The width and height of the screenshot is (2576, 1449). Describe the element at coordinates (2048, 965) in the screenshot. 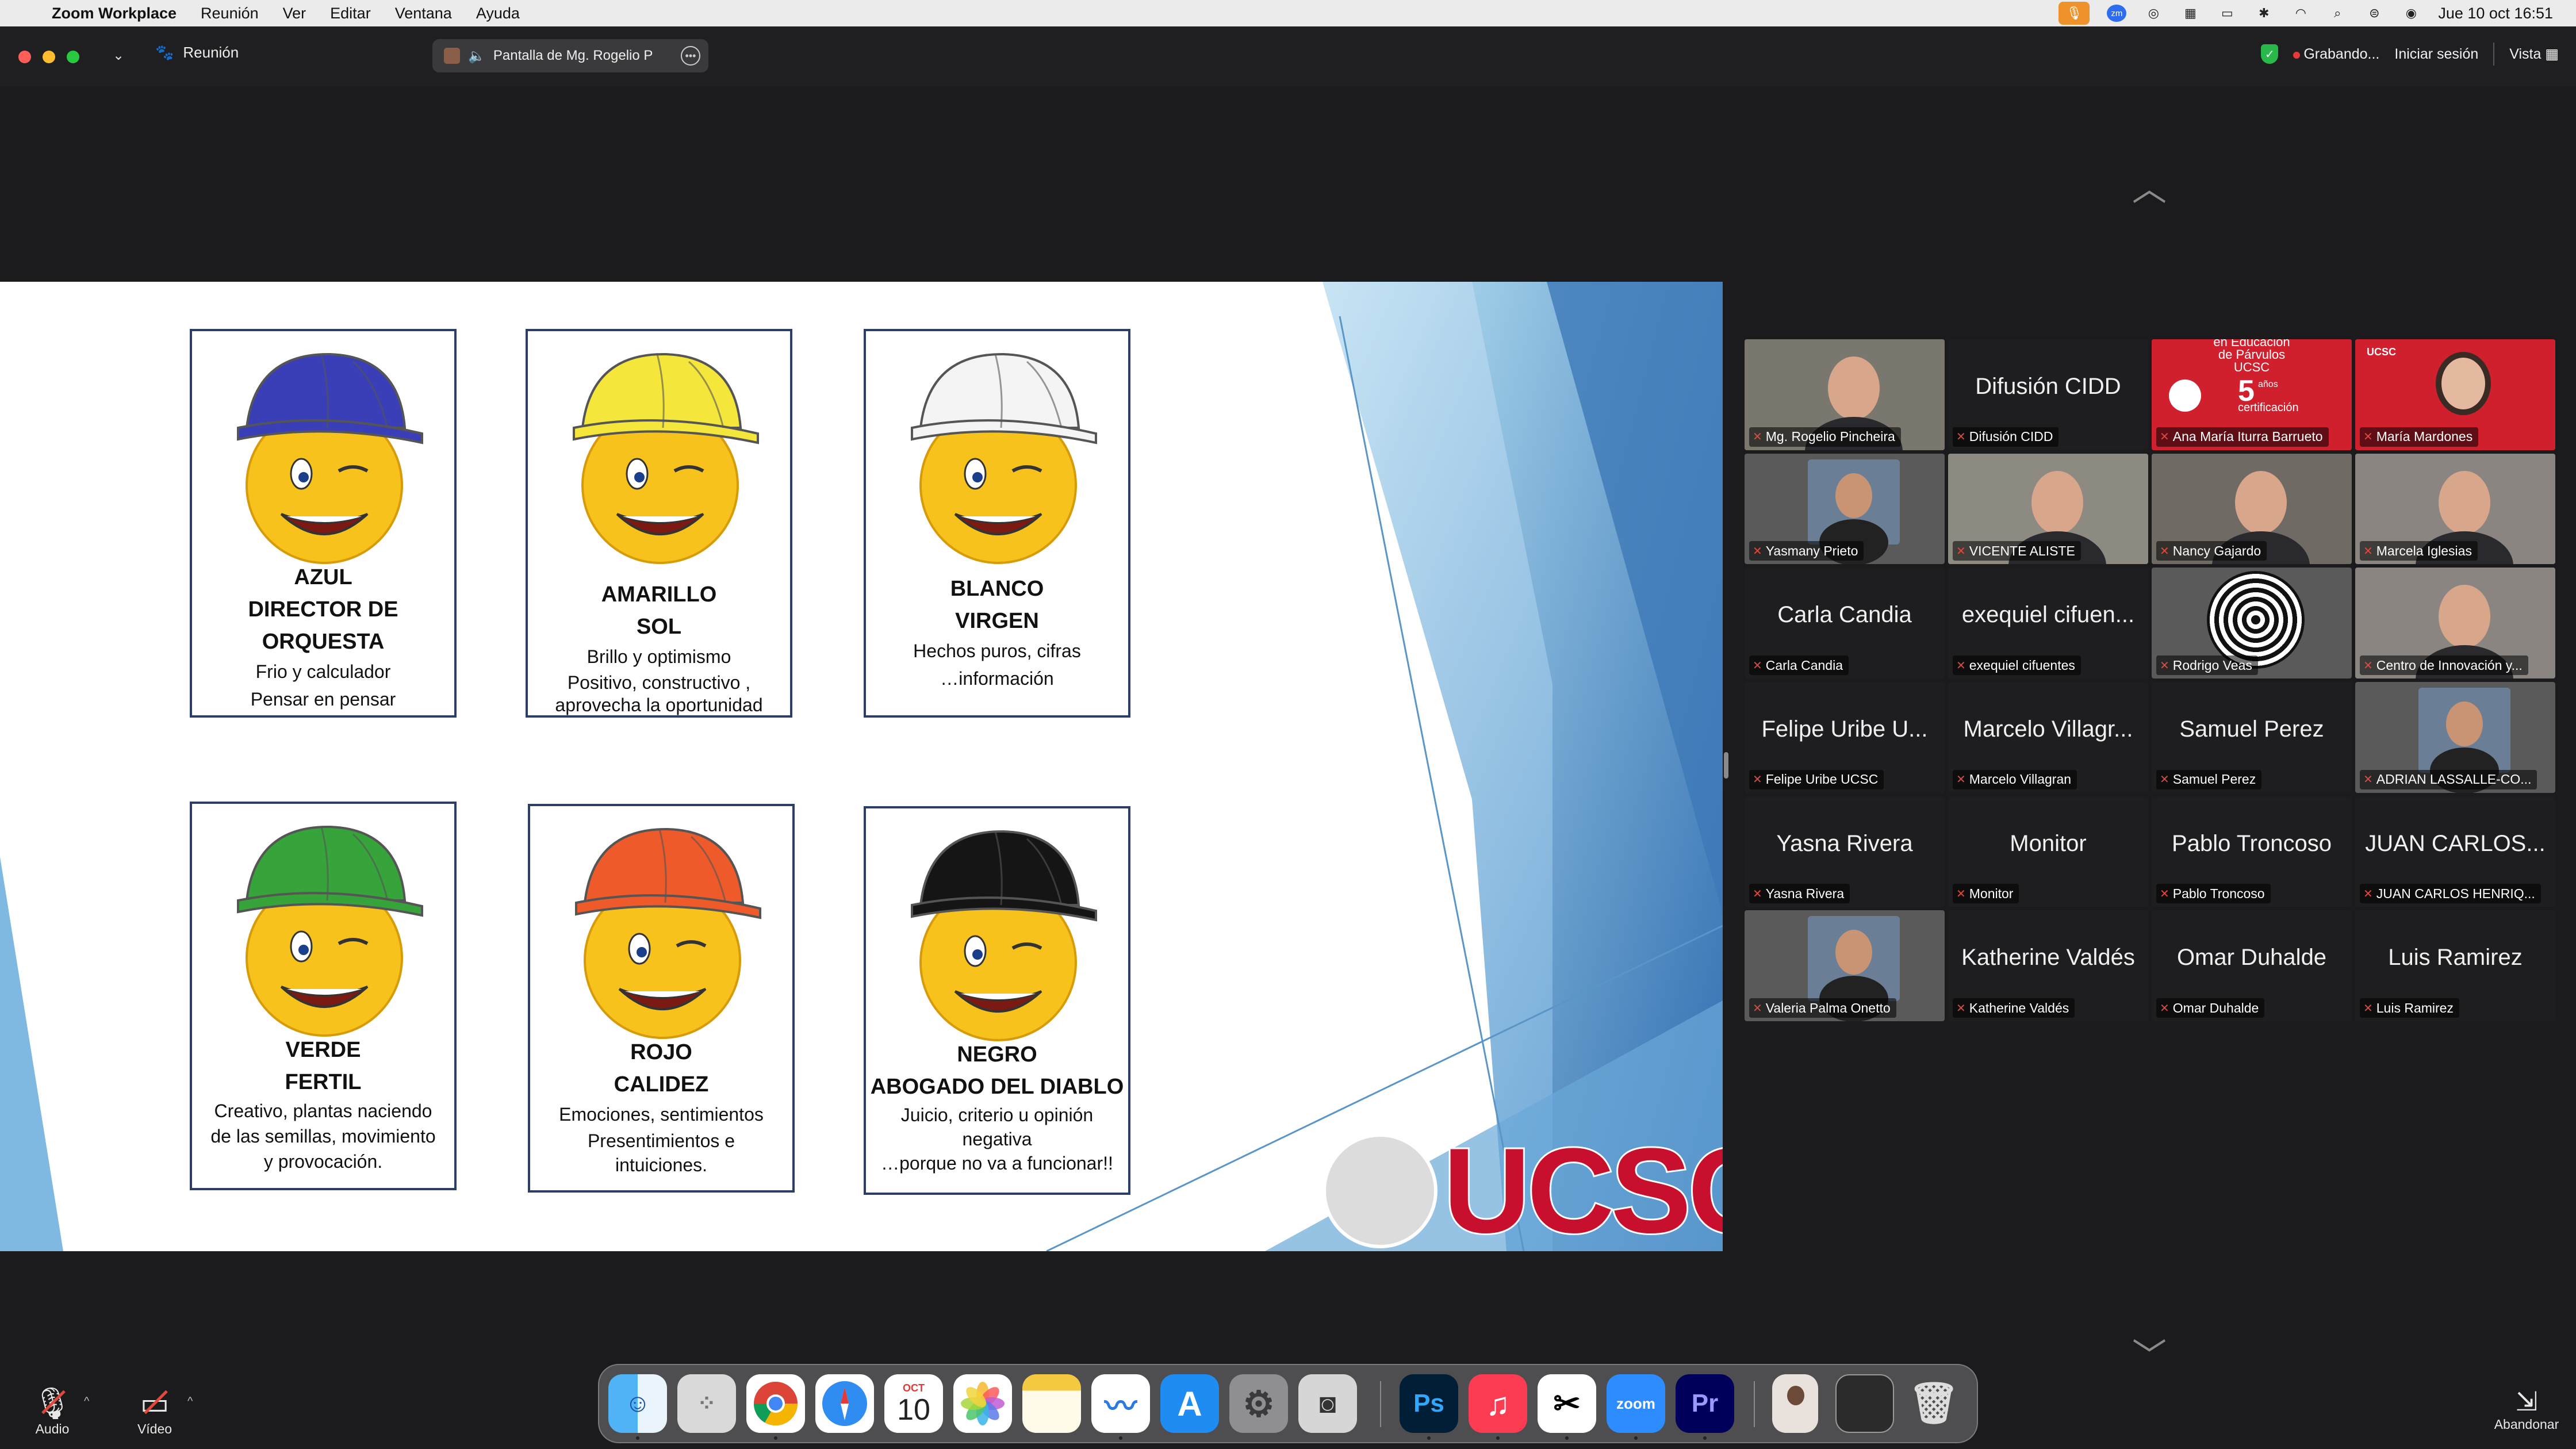

I see `participant-tile: Katherine Valdés ✕ Katherine Valdés` at that location.